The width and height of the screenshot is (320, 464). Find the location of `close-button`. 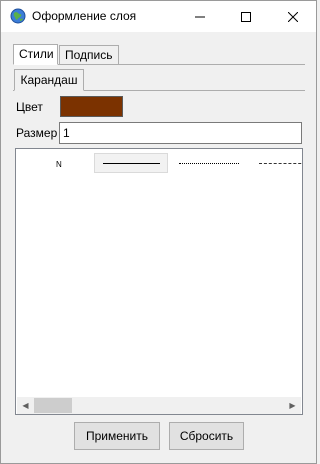

close-button is located at coordinates (293, 16).